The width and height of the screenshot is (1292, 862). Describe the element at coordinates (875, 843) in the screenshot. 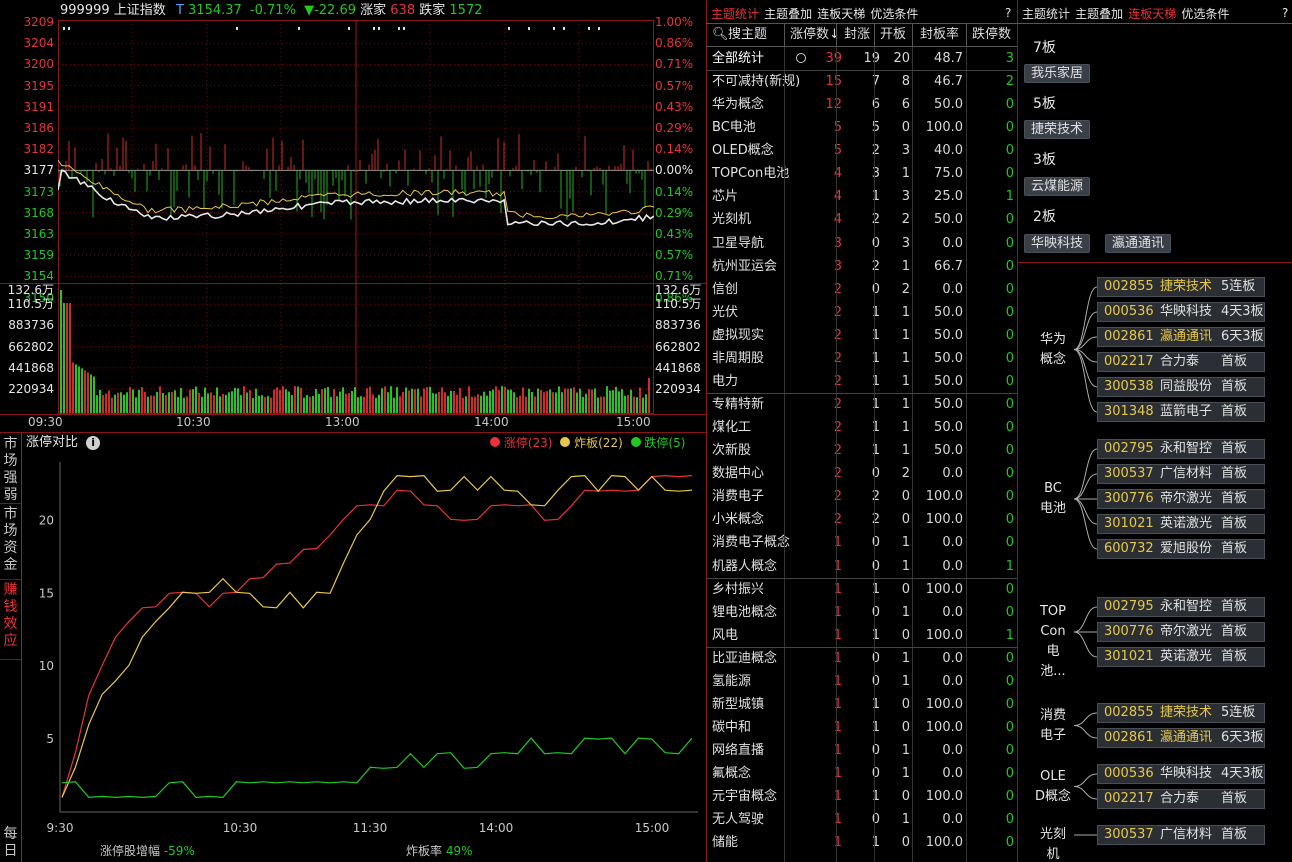

I see `sealed-count: 1` at that location.